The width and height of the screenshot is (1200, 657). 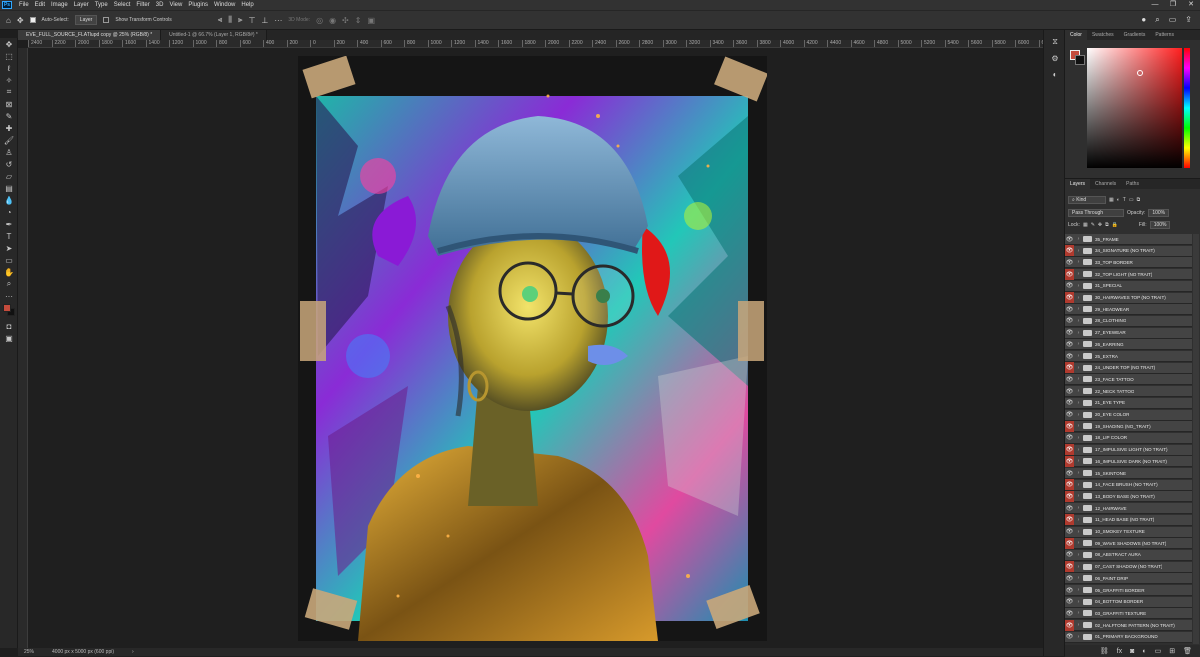 I want to click on layer-row: 👁 › 32_TOP LIGHT (NO TRAIT), so click(x=1128, y=274).